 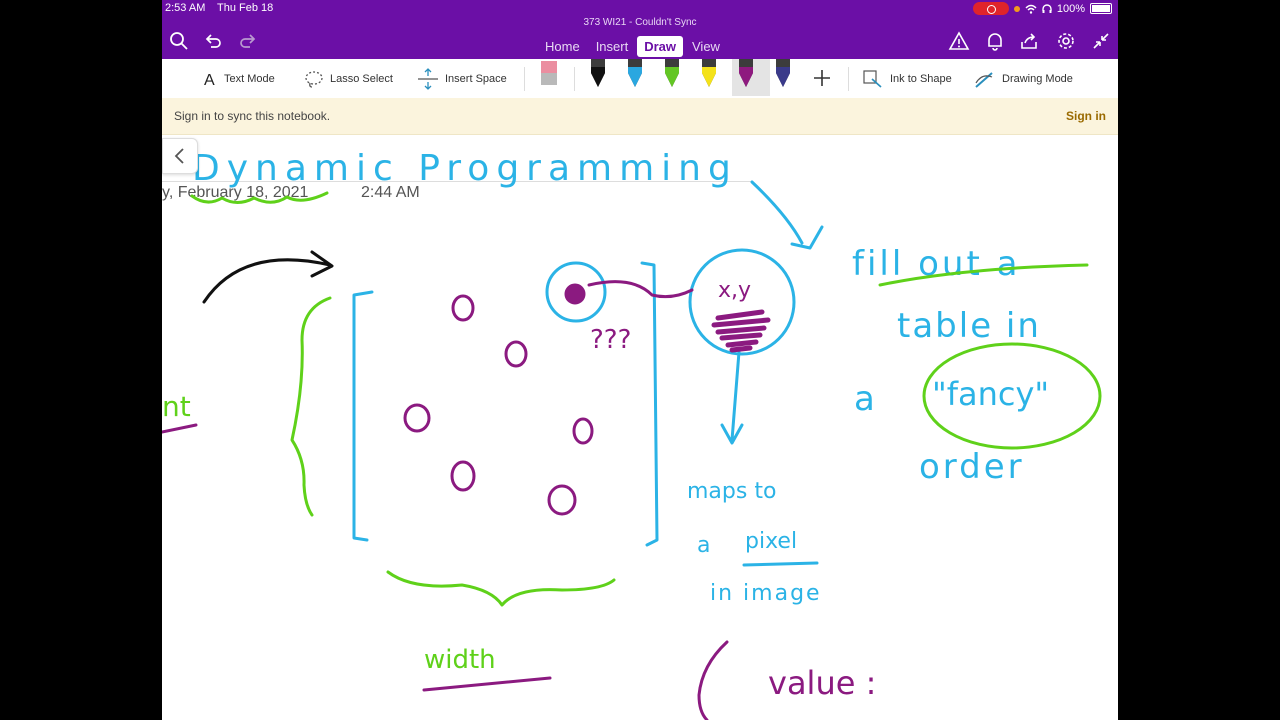 What do you see at coordinates (311, 406) in the screenshot?
I see `ink-green-brace-left` at bounding box center [311, 406].